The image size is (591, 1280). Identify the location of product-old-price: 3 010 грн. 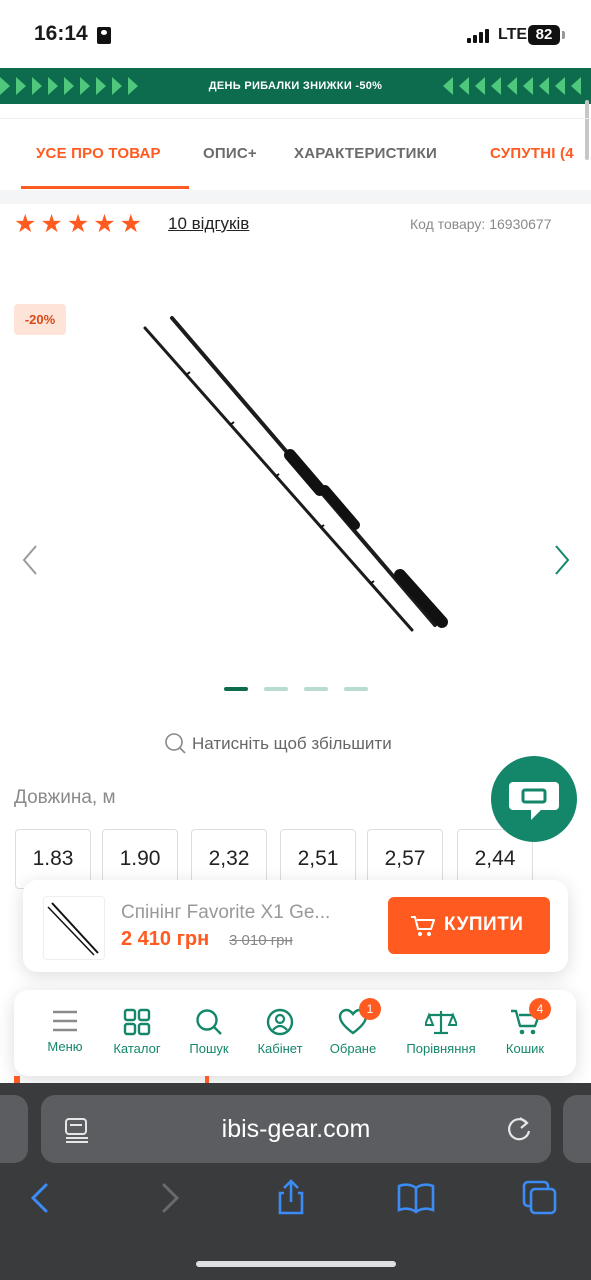
(261, 940).